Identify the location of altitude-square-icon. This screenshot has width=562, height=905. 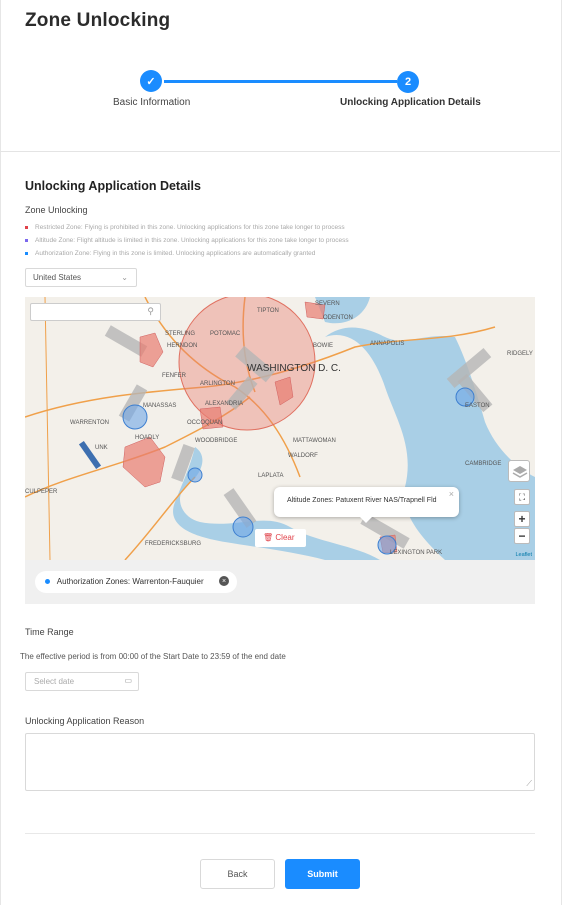
(26, 240).